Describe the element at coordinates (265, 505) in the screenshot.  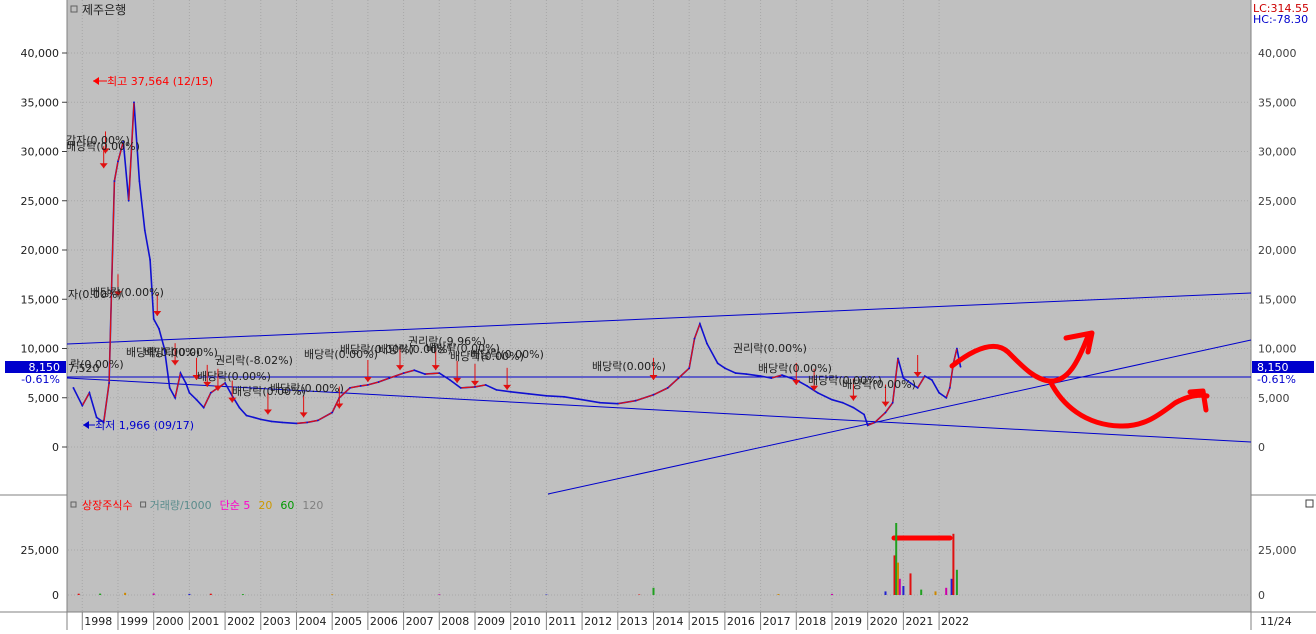
I see `legend-item: 20` at that location.